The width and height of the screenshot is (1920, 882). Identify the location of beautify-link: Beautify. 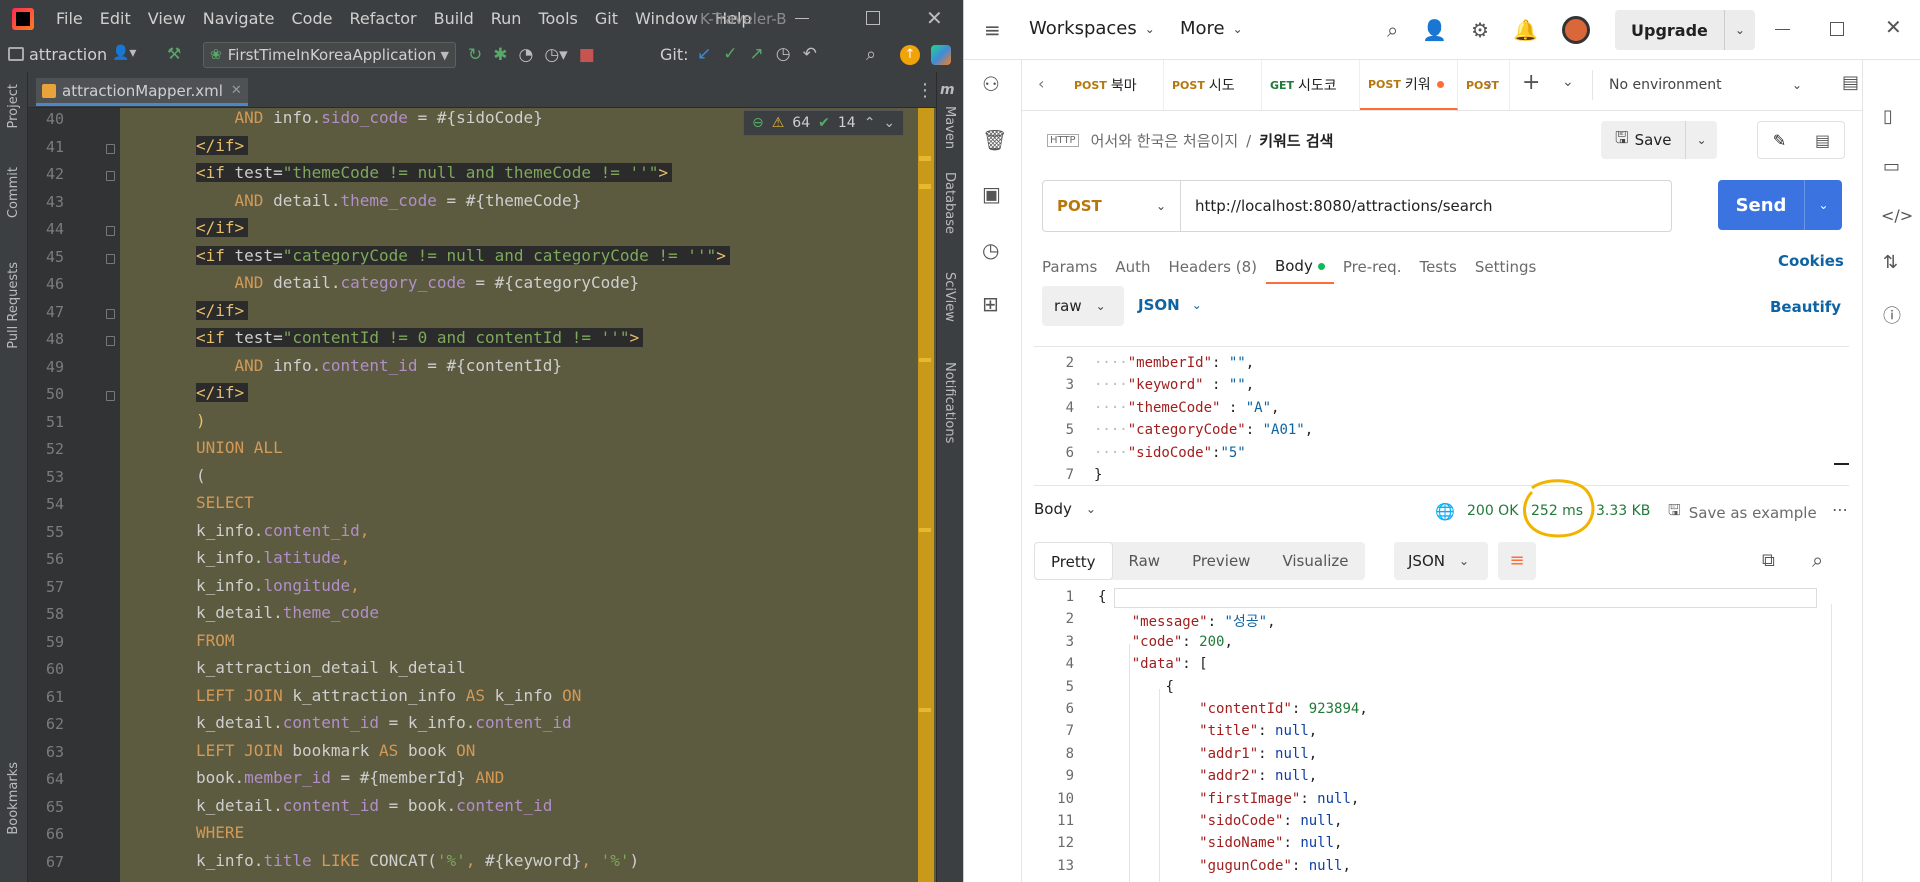
(1805, 307).